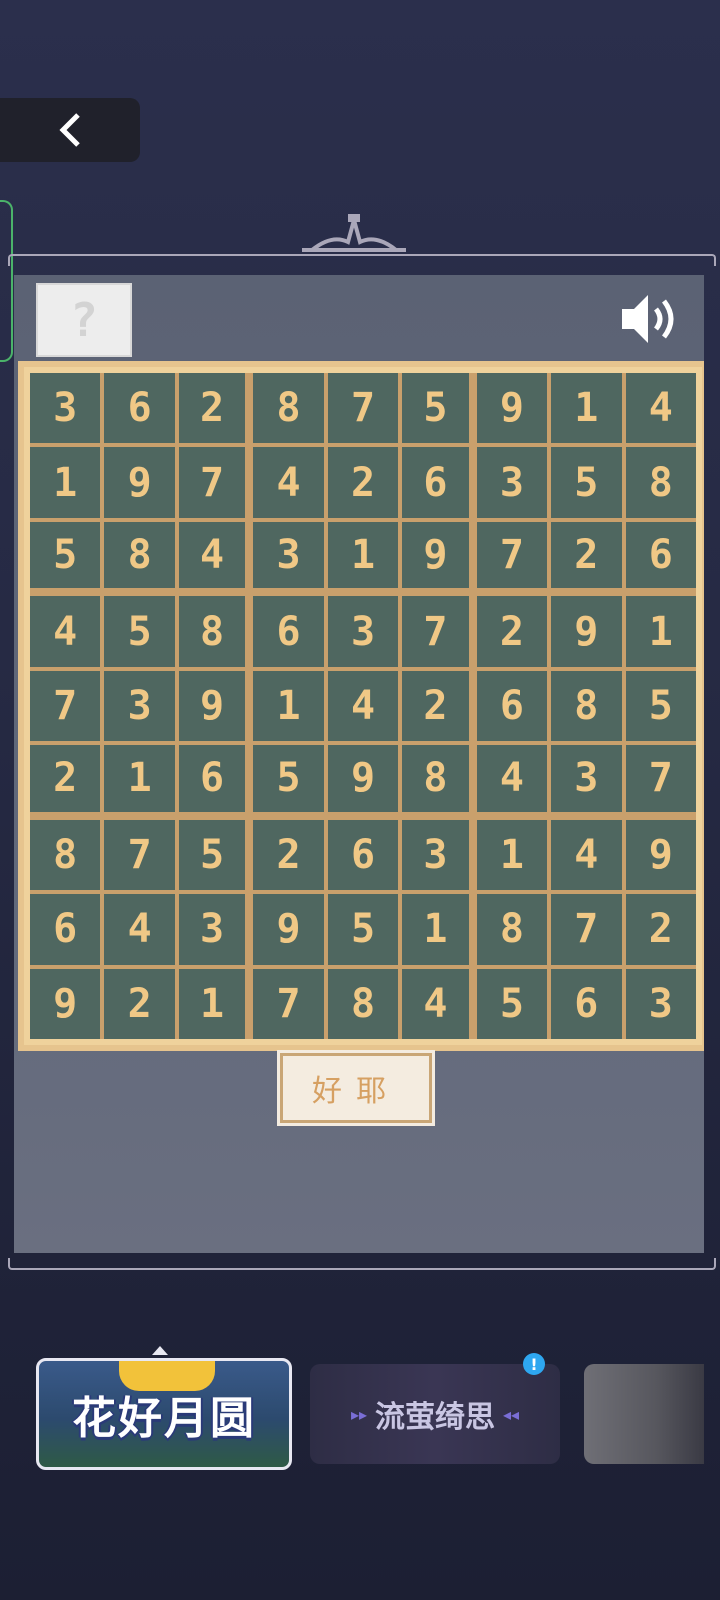  What do you see at coordinates (6, 281) in the screenshot?
I see `side-tab` at bounding box center [6, 281].